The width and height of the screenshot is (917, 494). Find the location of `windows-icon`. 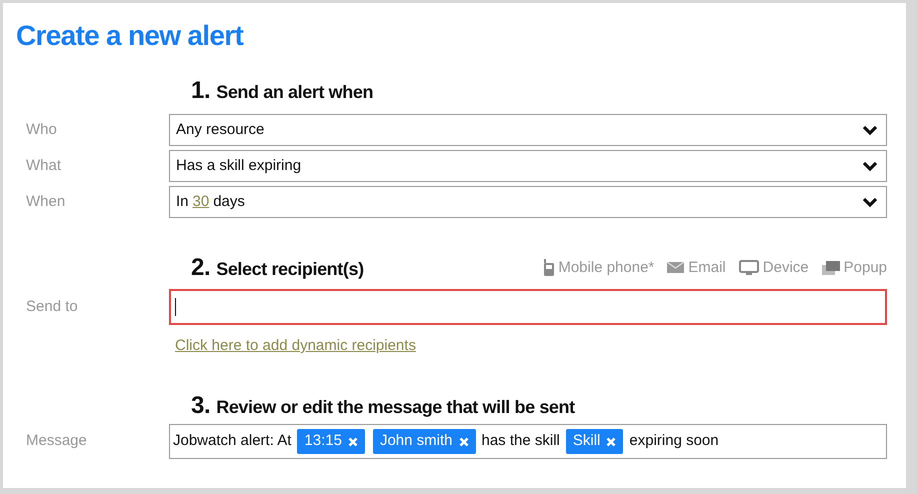

windows-icon is located at coordinates (831, 267).